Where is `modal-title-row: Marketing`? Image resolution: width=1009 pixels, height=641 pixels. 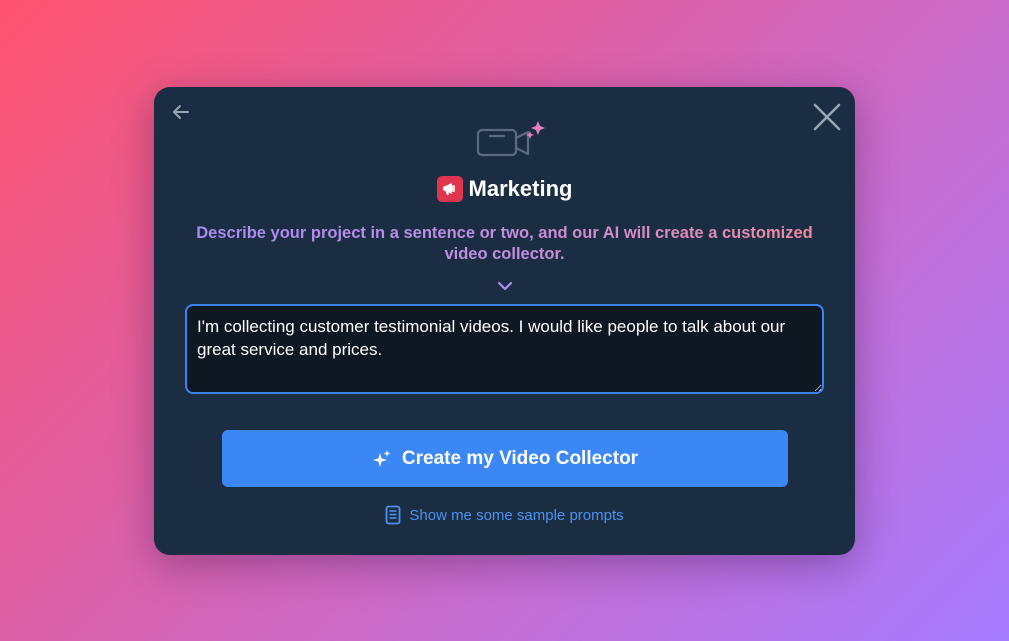 modal-title-row: Marketing is located at coordinates (504, 189).